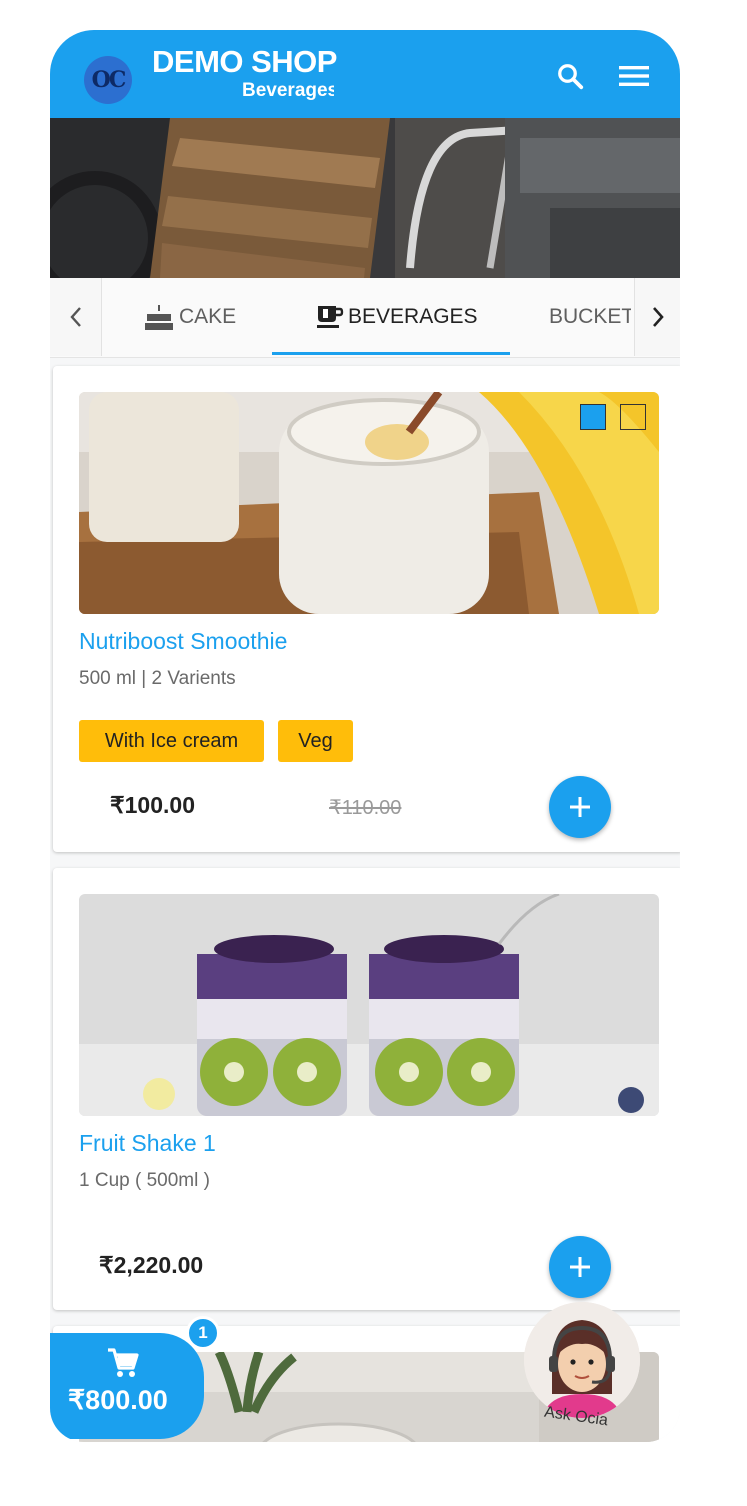 Image resolution: width=747 pixels, height=1506 pixels. What do you see at coordinates (633, 417) in the screenshot?
I see `color-swatch` at bounding box center [633, 417].